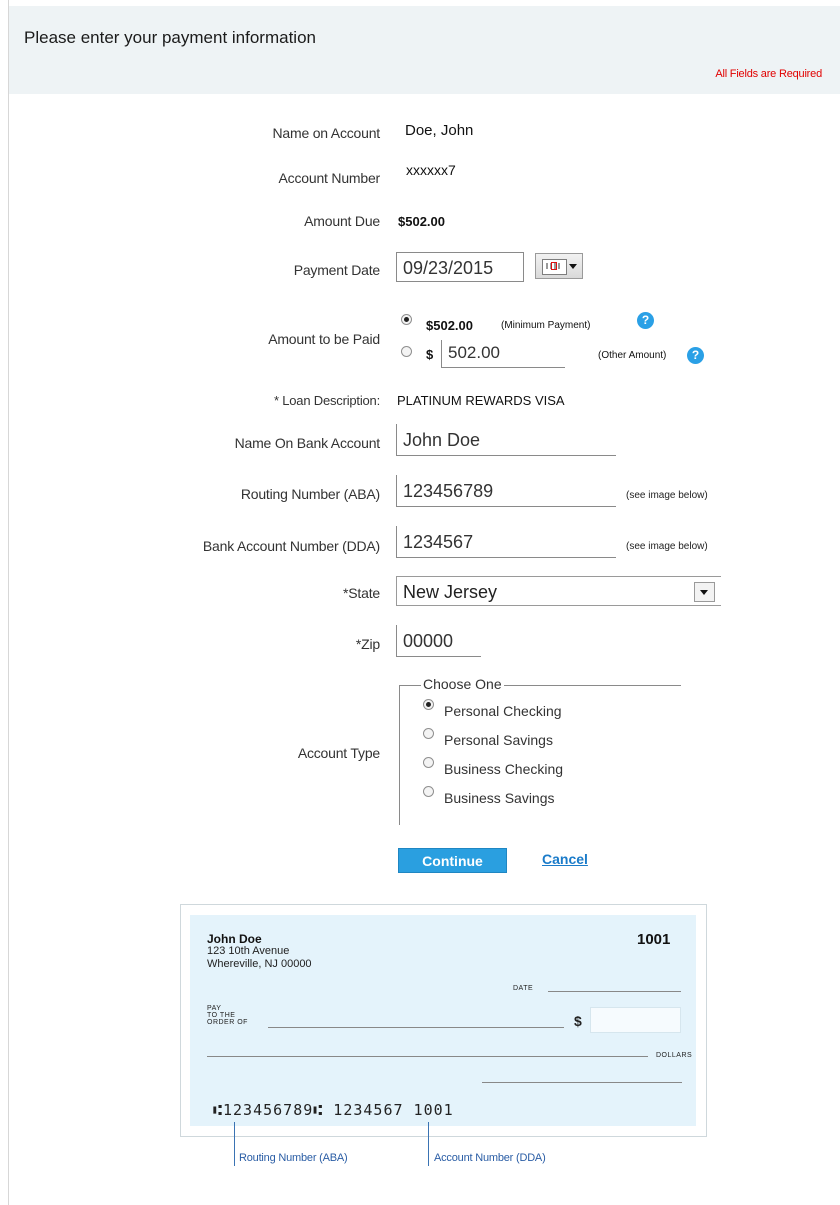 The width and height of the screenshot is (840, 1205). Describe the element at coordinates (674, 1055) in the screenshot. I see `check-dollars-label: DOLLARS` at that location.